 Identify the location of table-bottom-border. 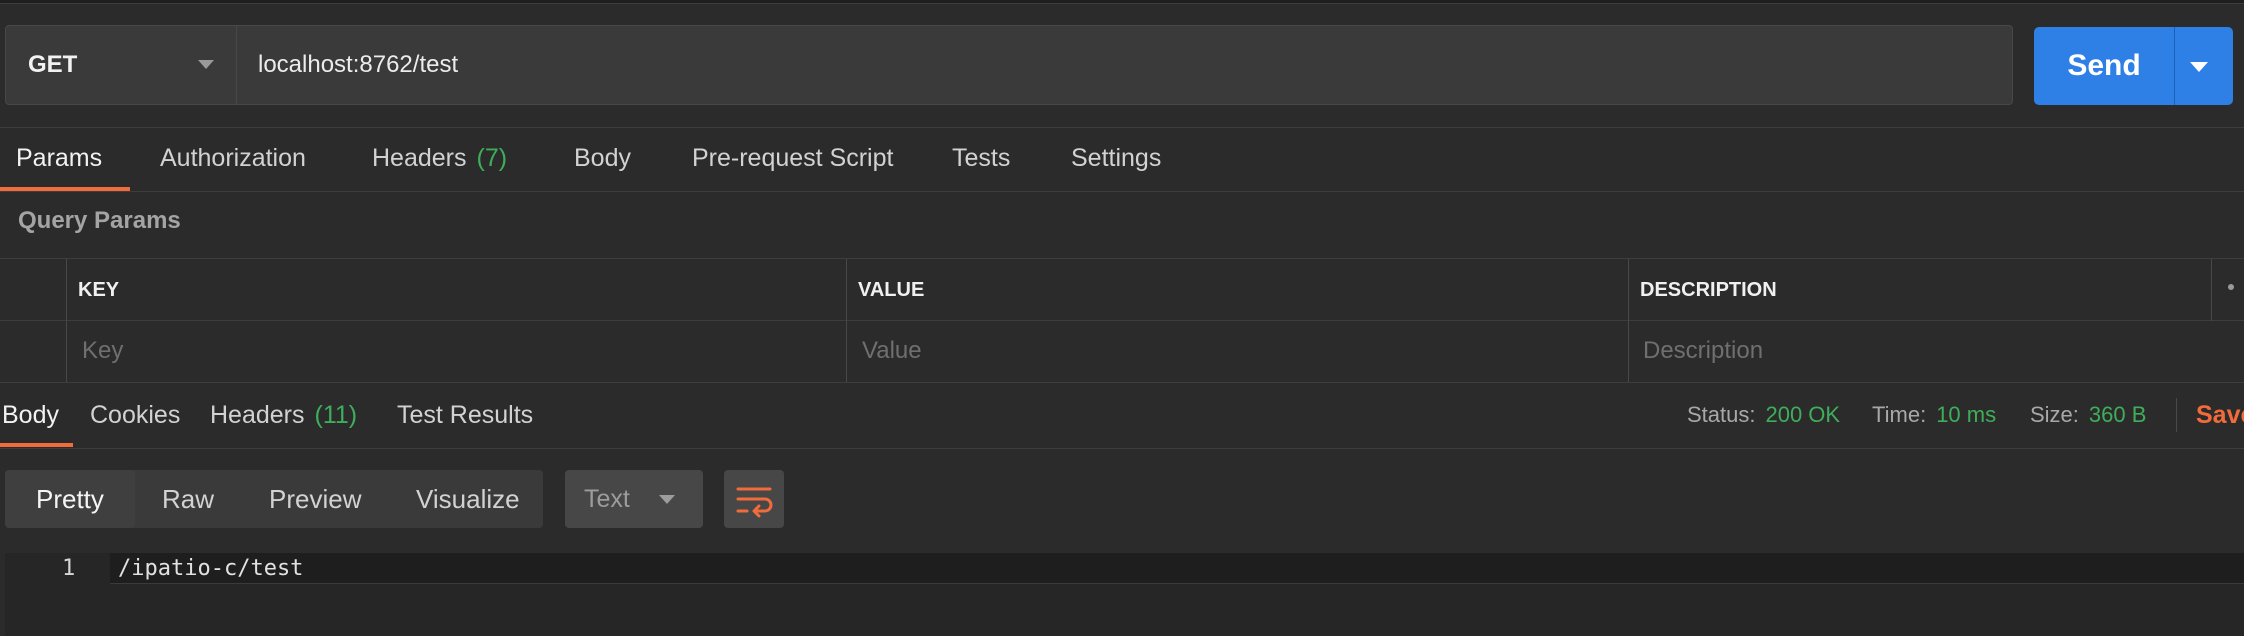
(1122, 382).